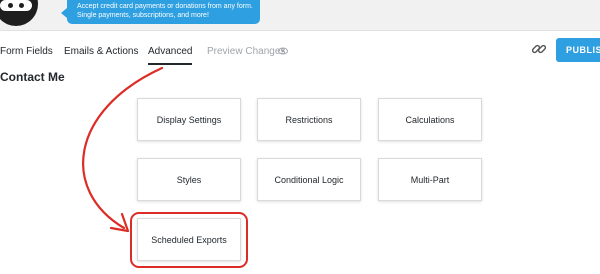 Image resolution: width=600 pixels, height=274 pixels. What do you see at coordinates (309, 119) in the screenshot?
I see `card-restrictions: Restrictions` at bounding box center [309, 119].